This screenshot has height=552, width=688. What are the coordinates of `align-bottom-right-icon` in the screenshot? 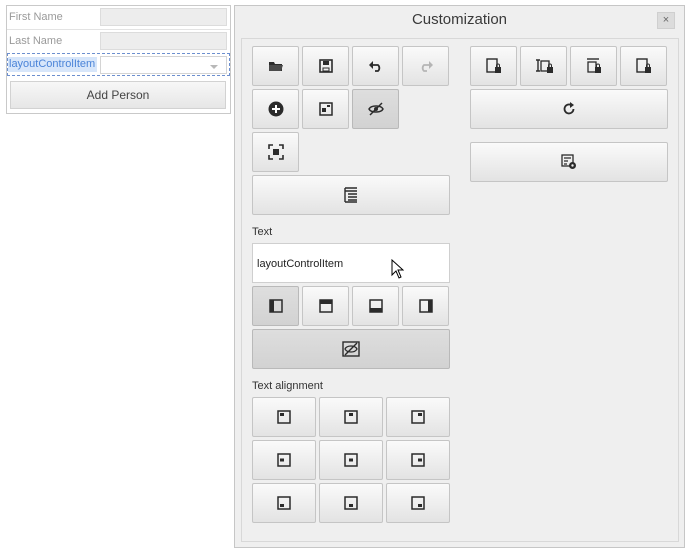 It's located at (418, 503).